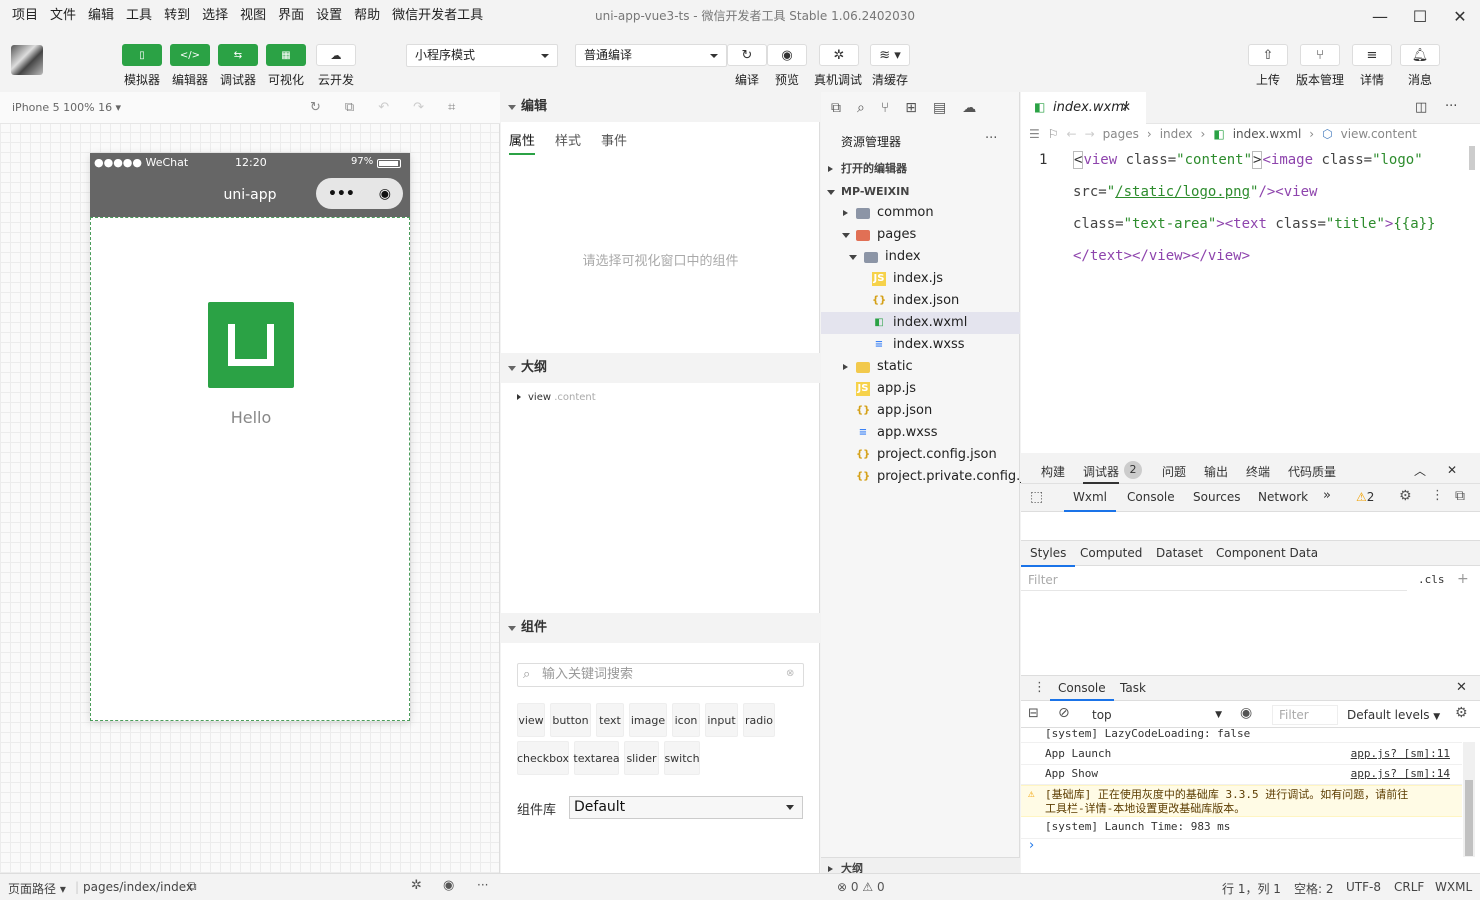 Image resolution: width=1480 pixels, height=900 pixels. Describe the element at coordinates (1251, 888) in the screenshot. I see `cursor-position: 行 1，列 1` at that location.